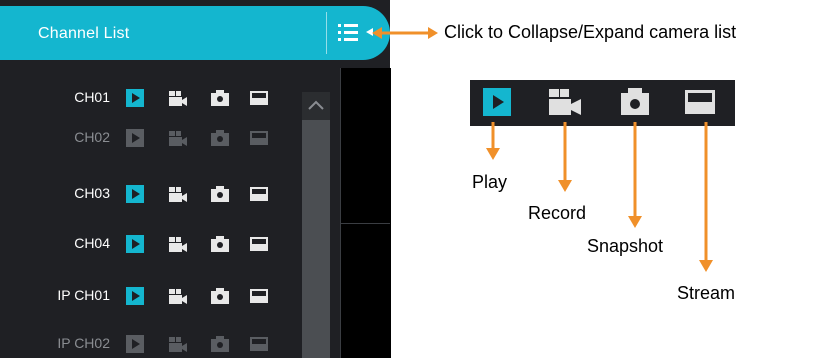 This screenshot has width=819, height=364. I want to click on collapse-arrow-head-right, so click(433, 33).